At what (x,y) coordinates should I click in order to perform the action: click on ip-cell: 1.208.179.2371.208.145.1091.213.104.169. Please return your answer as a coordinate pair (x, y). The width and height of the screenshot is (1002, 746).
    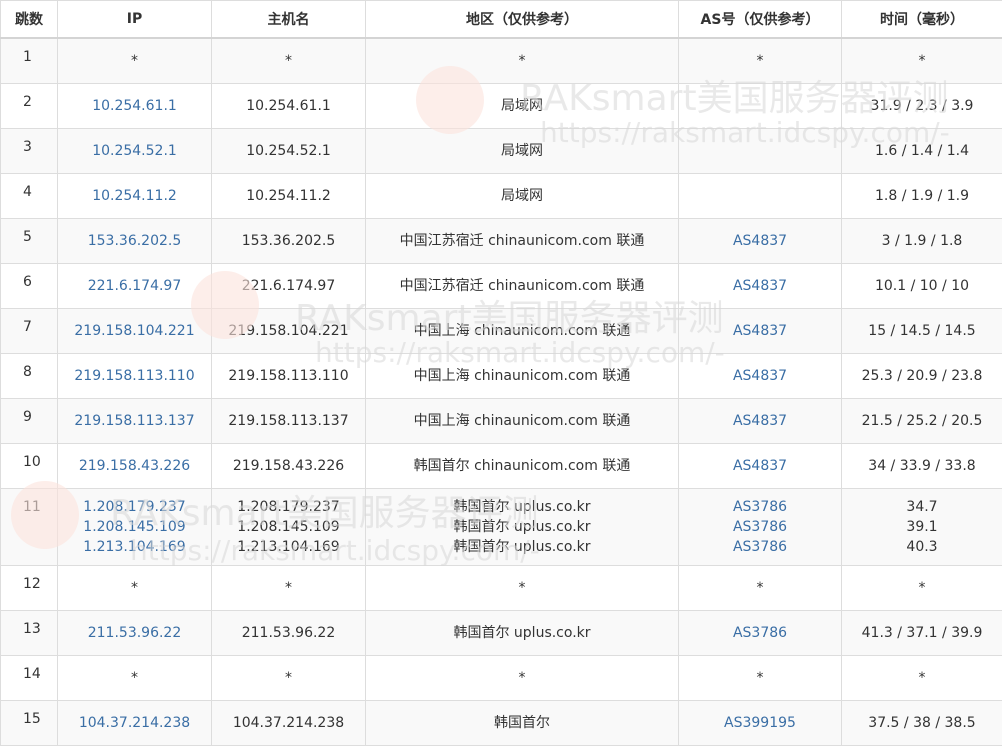
    Looking at the image, I should click on (135, 527).